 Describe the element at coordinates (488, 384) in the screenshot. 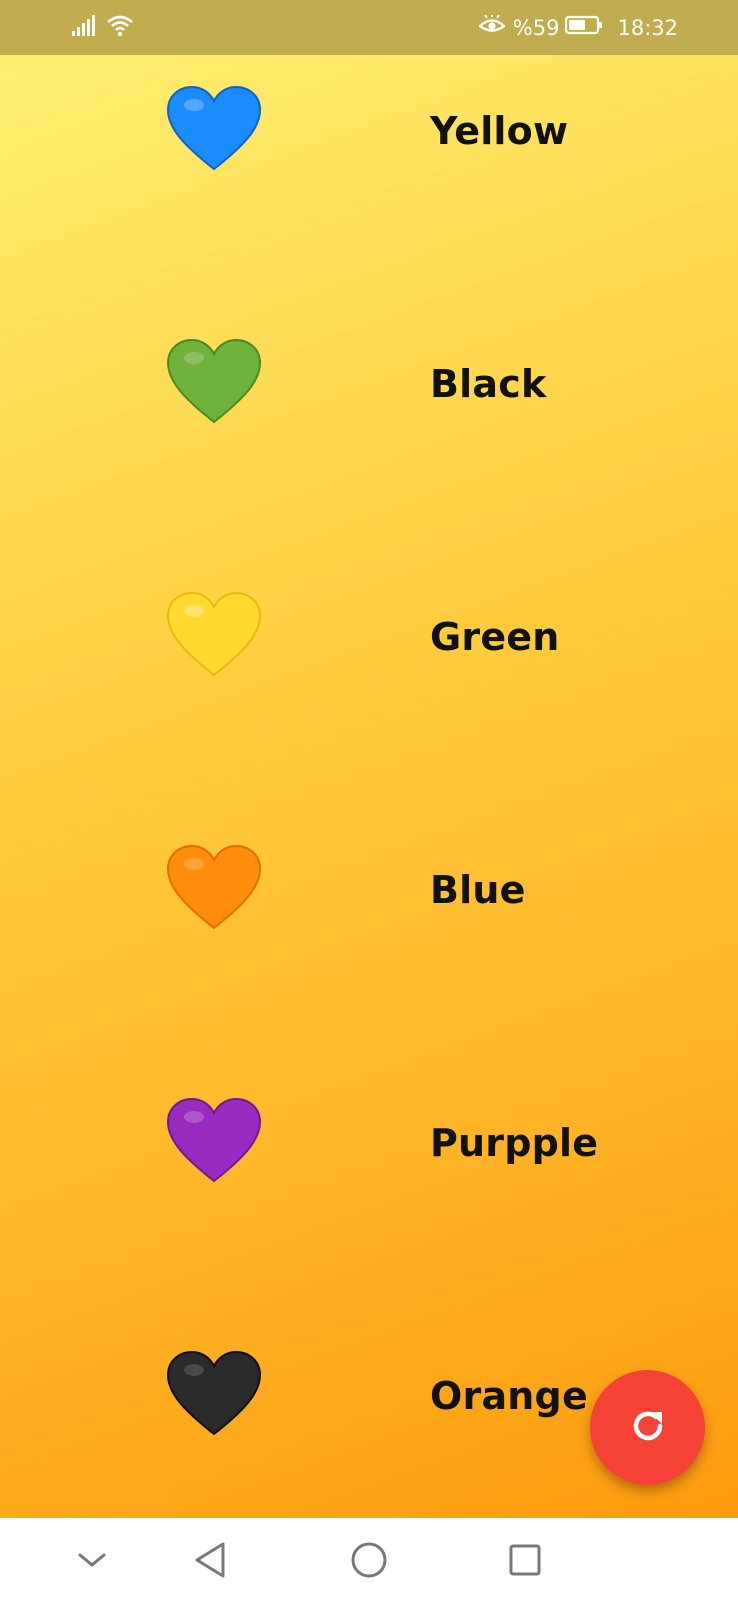

I see `color-label: Black` at that location.